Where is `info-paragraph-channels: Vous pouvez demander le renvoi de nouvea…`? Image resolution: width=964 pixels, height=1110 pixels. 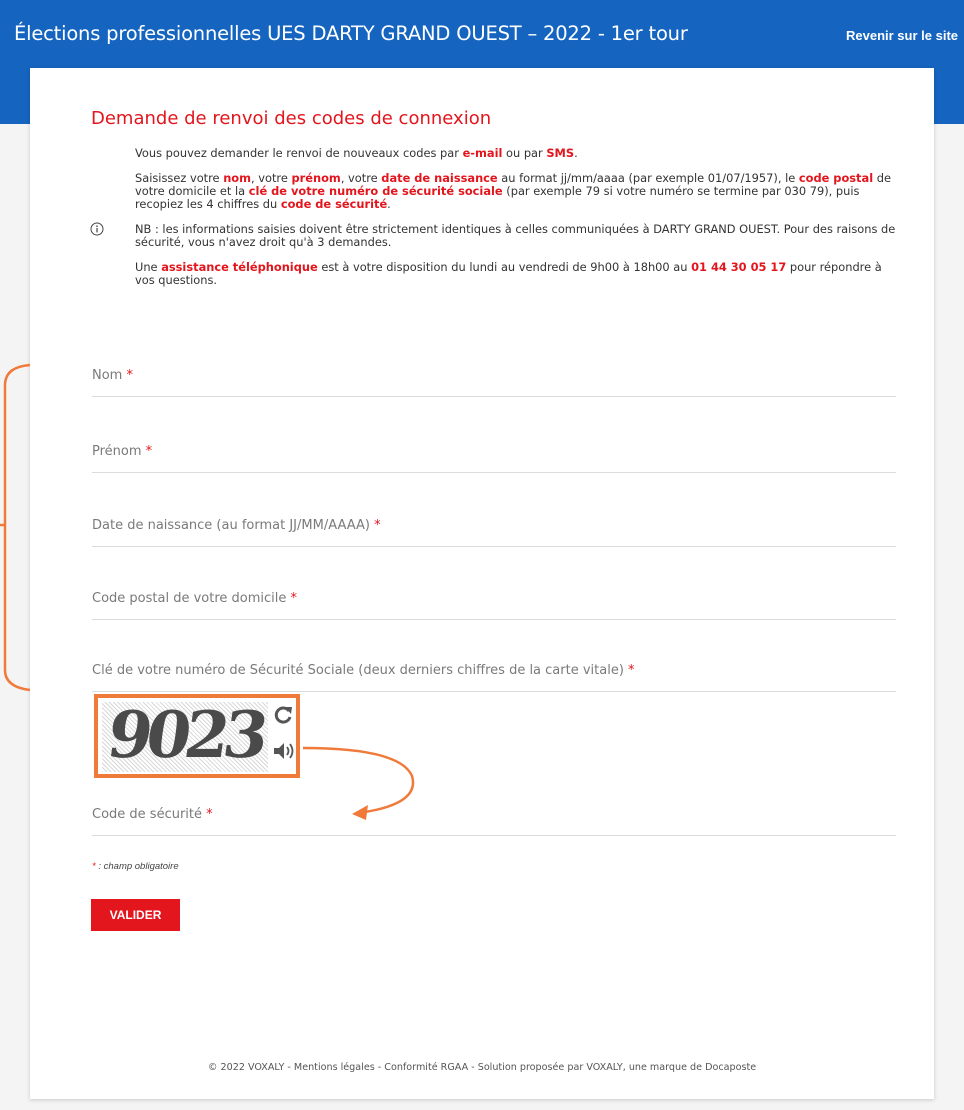
info-paragraph-channels: Vous pouvez demander le renvoi de nouvea… is located at coordinates (356, 153).